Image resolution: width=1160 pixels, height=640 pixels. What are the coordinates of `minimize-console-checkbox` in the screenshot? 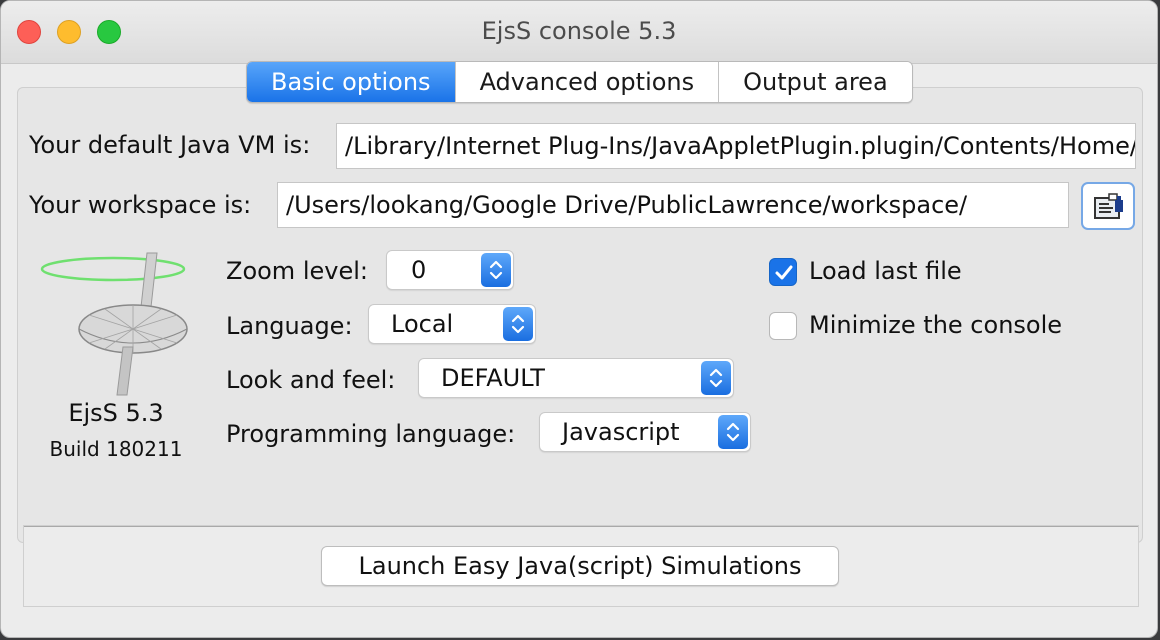 It's located at (783, 326).